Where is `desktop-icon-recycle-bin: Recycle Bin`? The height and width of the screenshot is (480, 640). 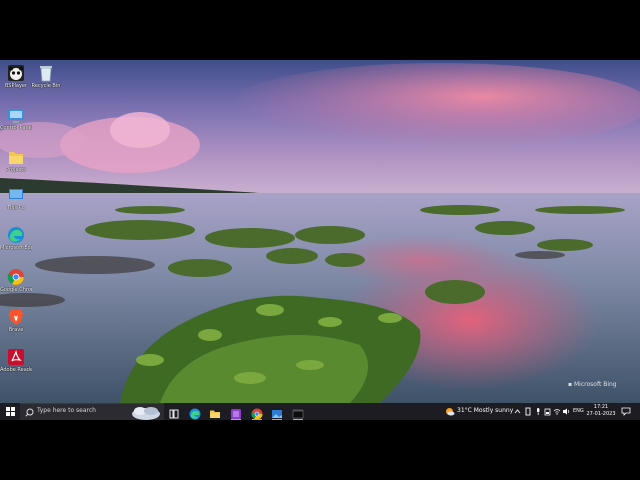
desktop-icon-recycle-bin: Recycle Bin is located at coordinates (46, 80).